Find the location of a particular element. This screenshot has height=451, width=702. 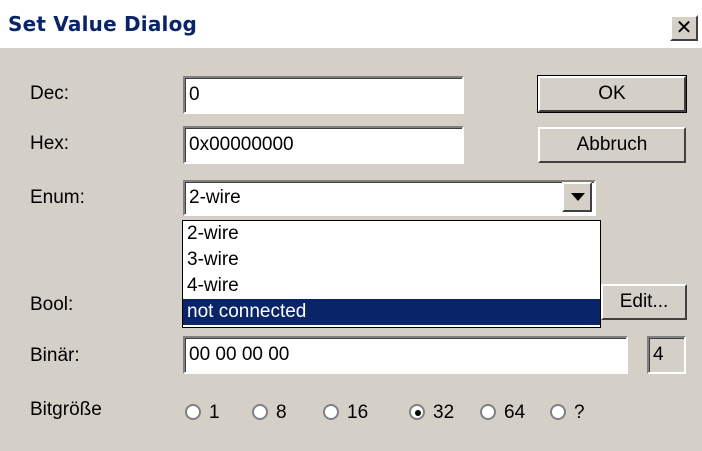

list-item: 3-wire is located at coordinates (391, 260).